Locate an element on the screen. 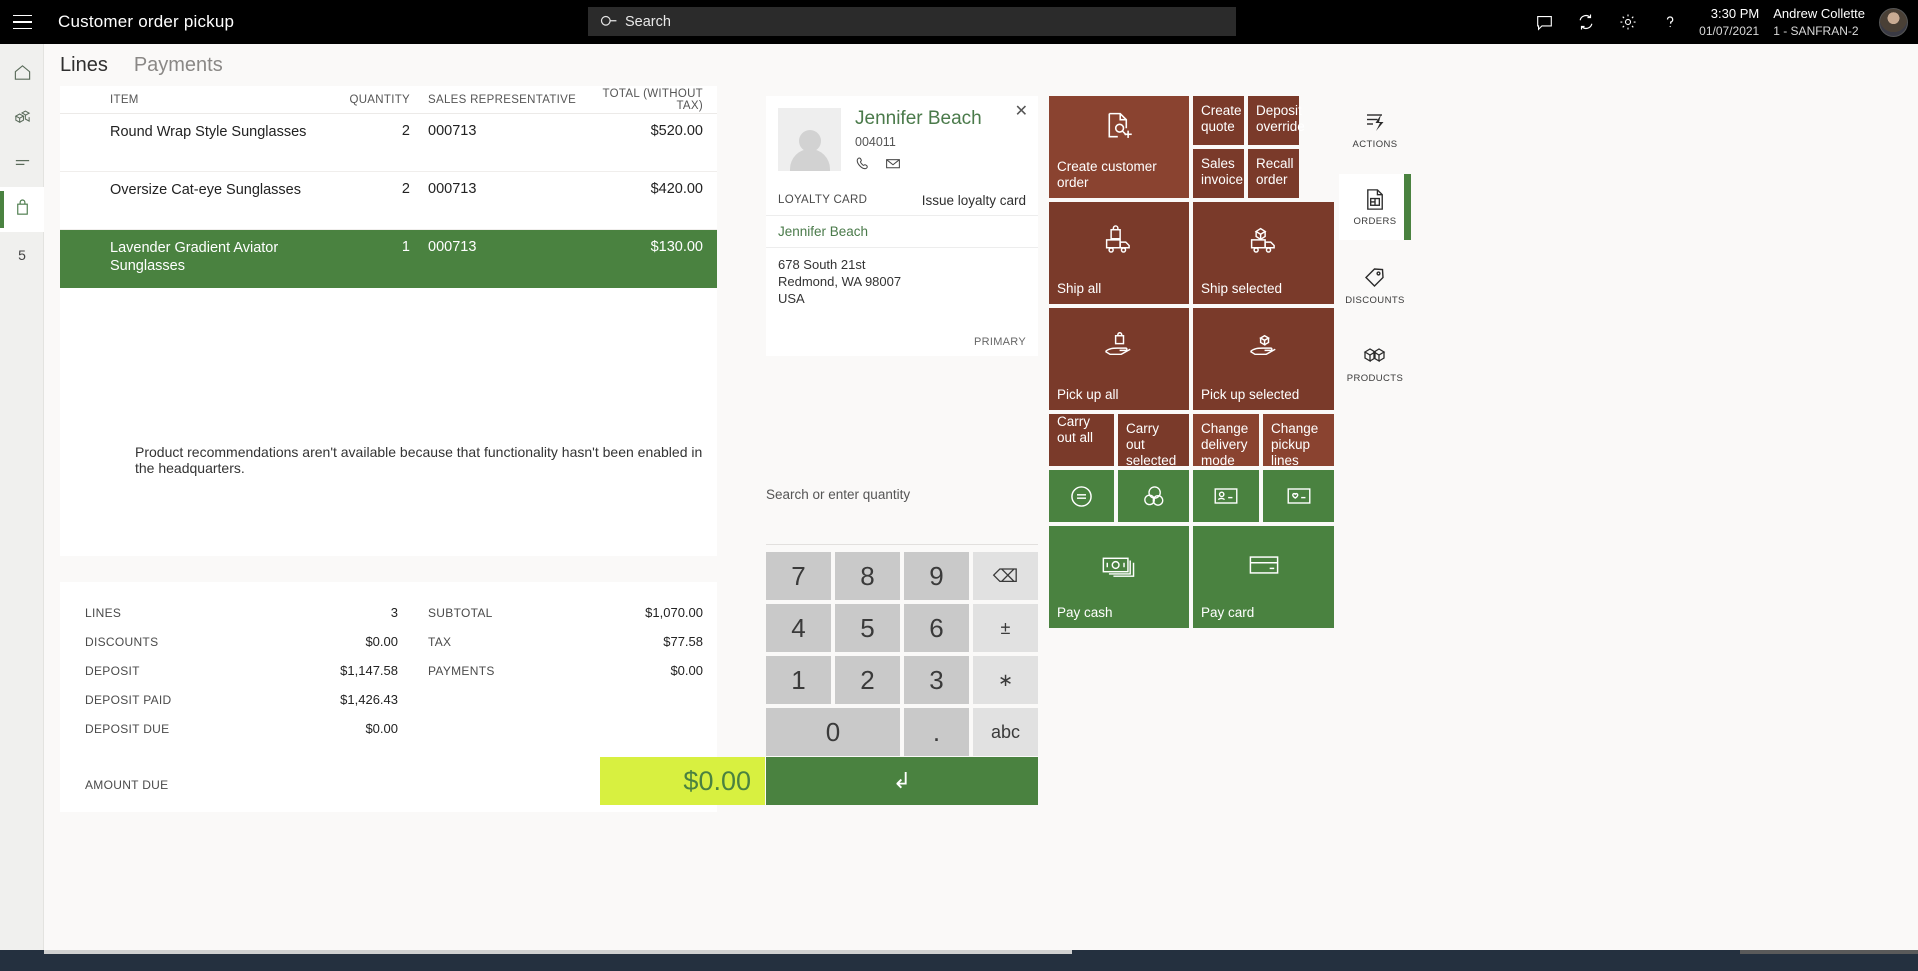  change-delivery-mode-tile: Change delivery mode is located at coordinates (1226, 441).